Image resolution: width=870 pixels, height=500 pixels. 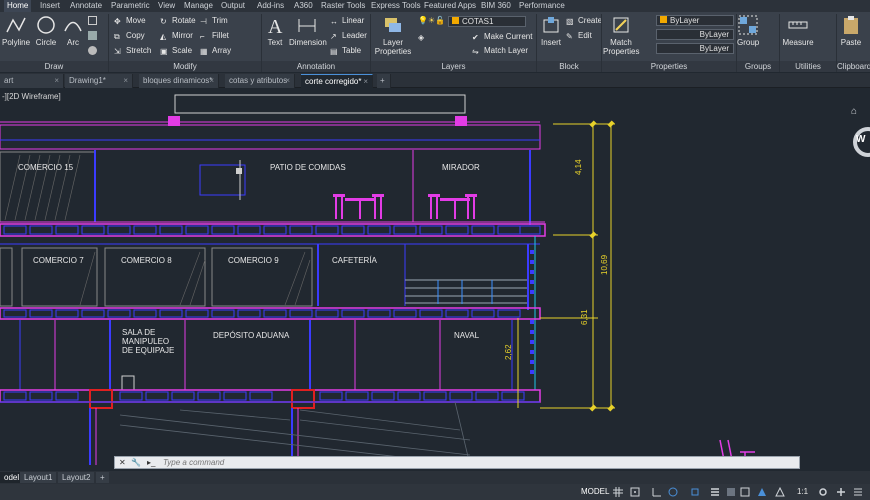 What do you see at coordinates (396, 6) in the screenshot?
I see `tab-express-tools: Express Tools` at bounding box center [396, 6].